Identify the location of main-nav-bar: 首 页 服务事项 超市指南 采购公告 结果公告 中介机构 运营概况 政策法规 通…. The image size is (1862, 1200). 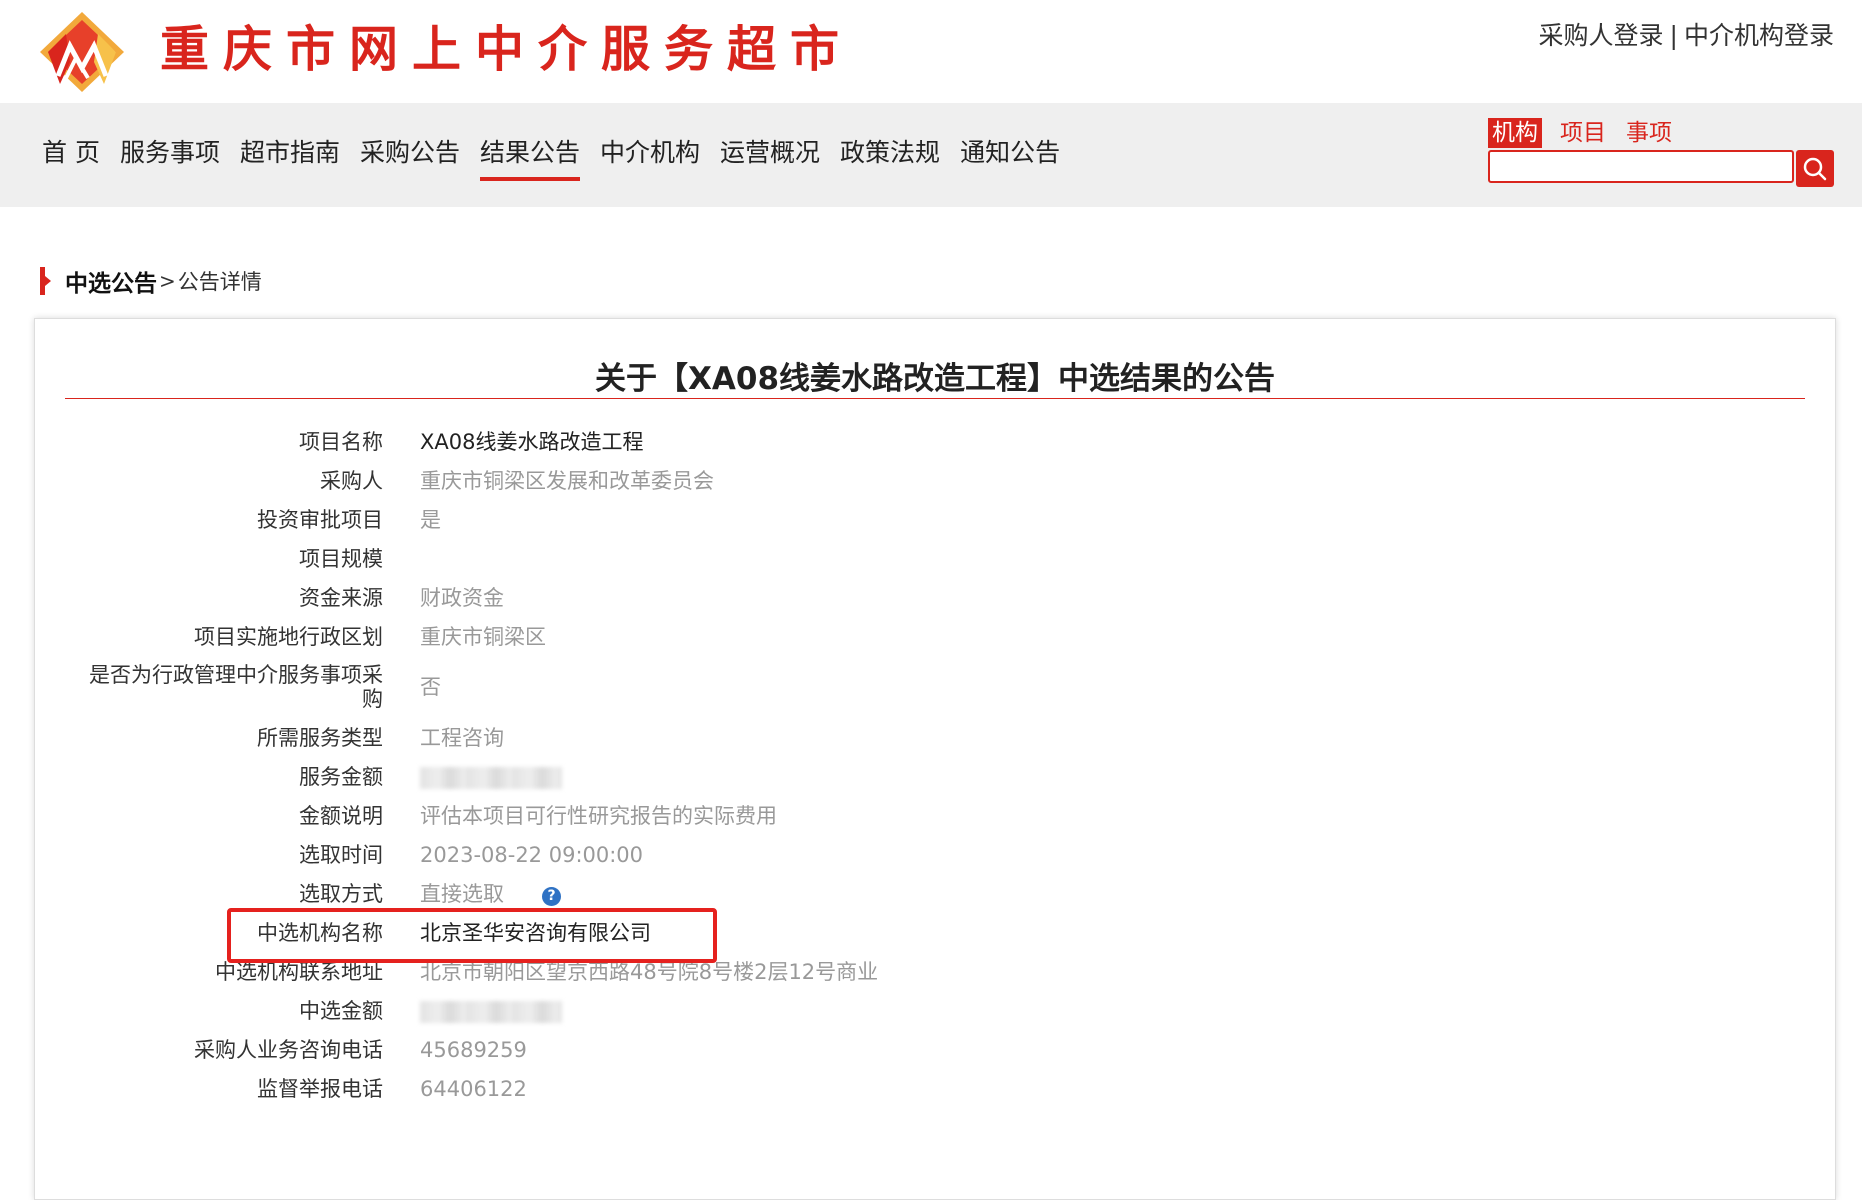
(931, 155).